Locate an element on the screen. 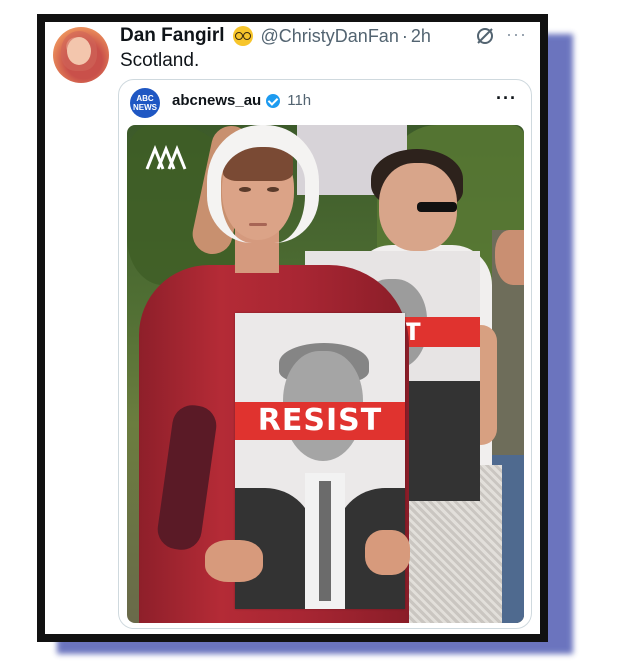  user-handle: @ChristyDanFan is located at coordinates (330, 36).